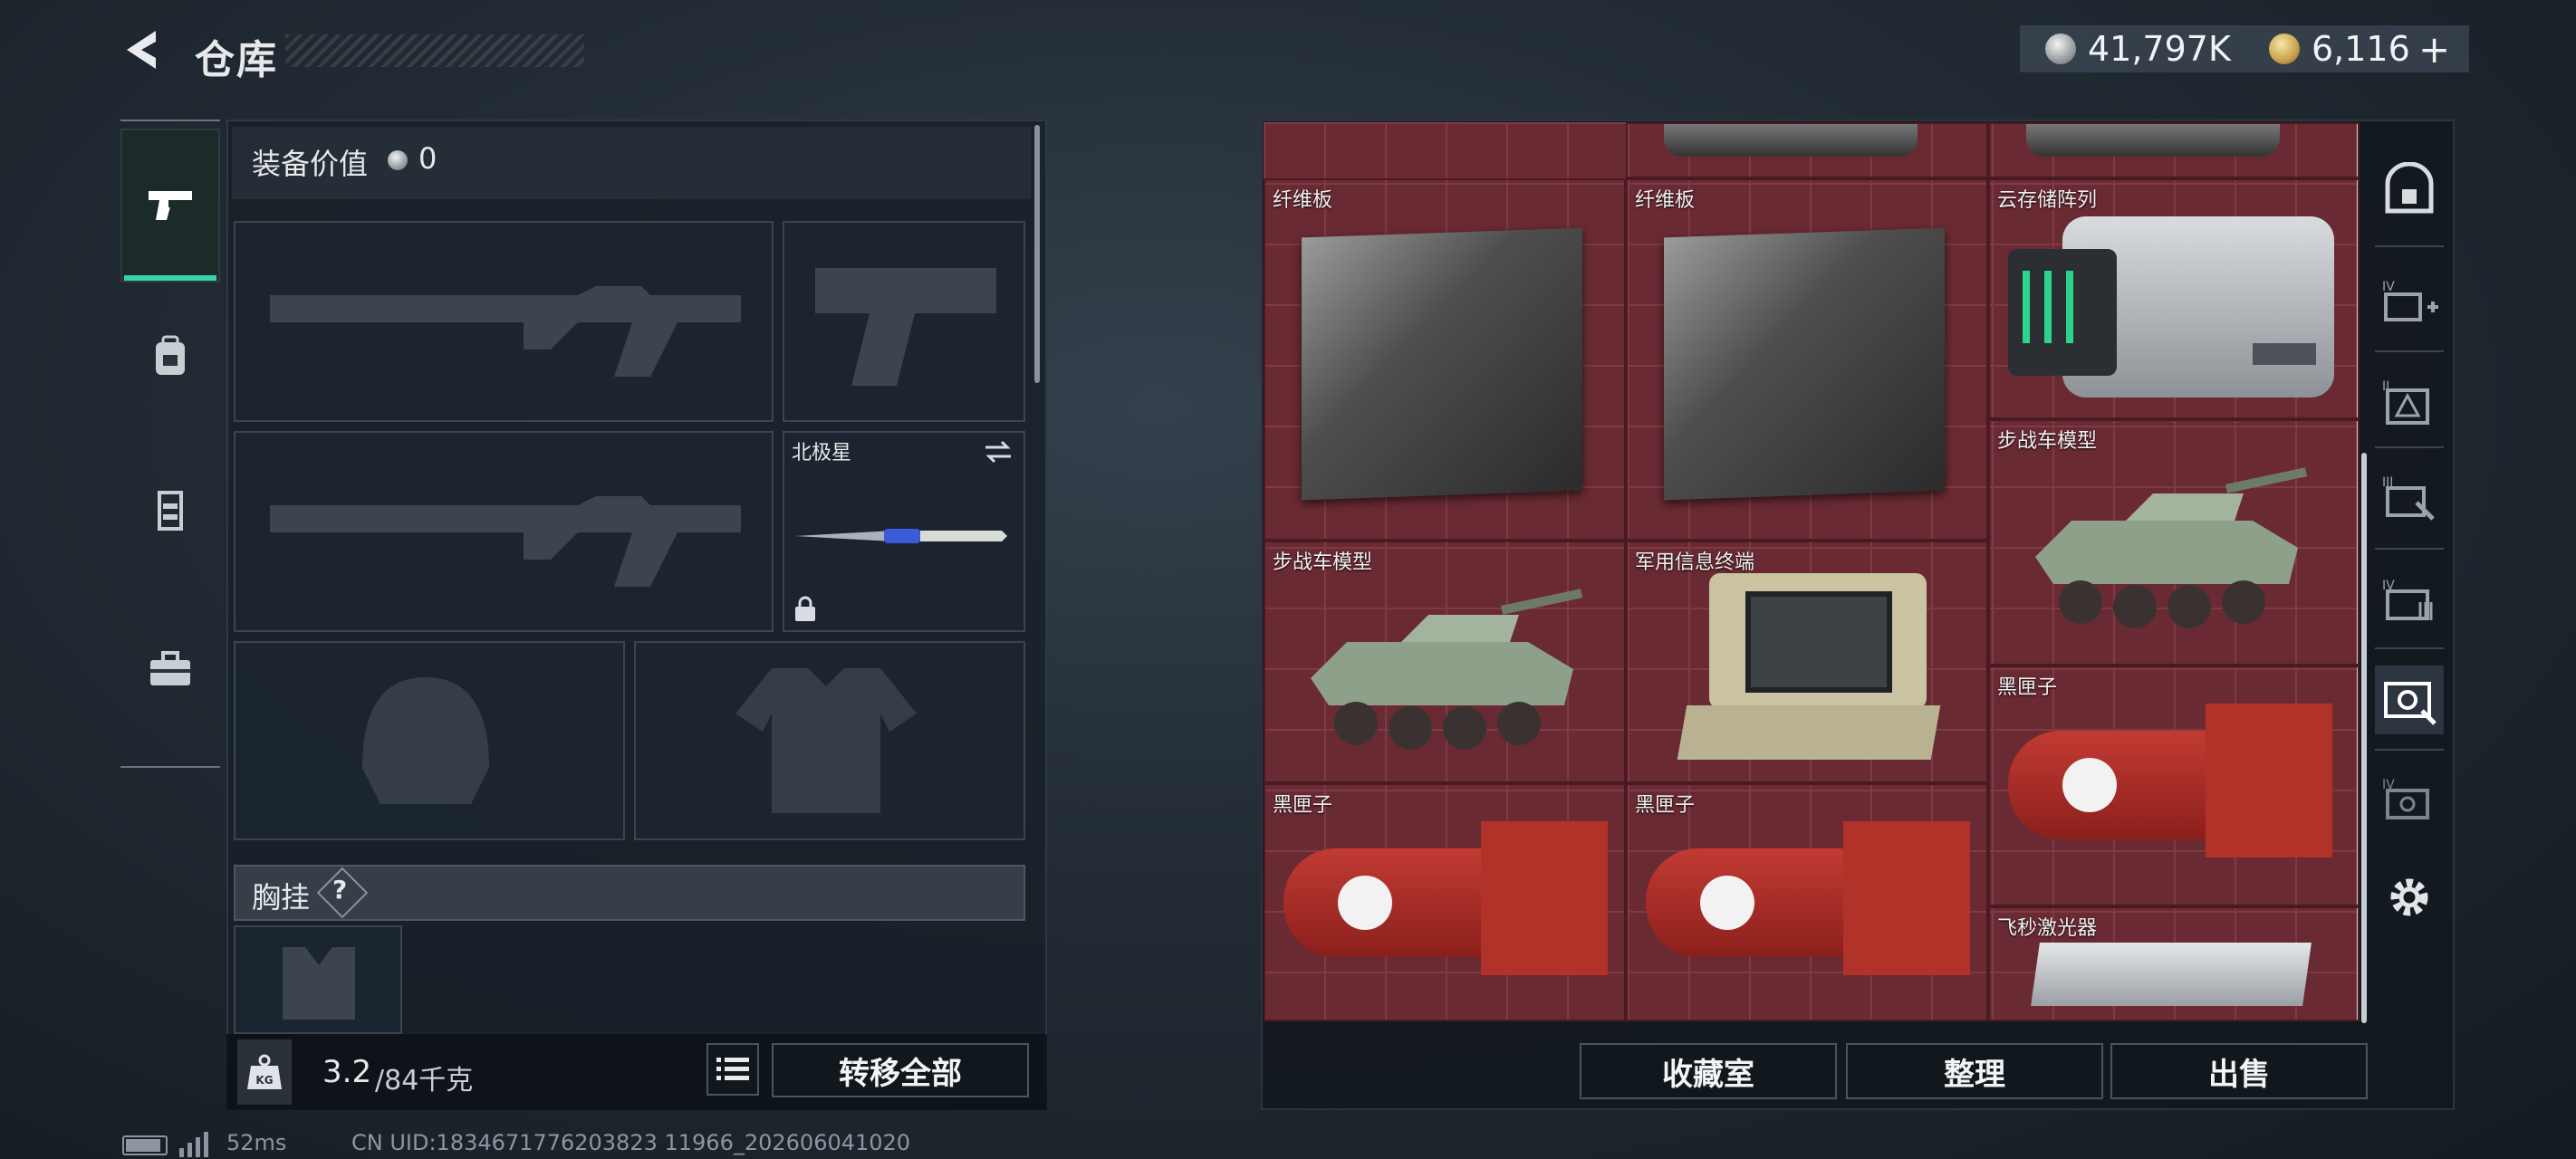  What do you see at coordinates (2409, 898) in the screenshot?
I see `settings-gear-icon` at bounding box center [2409, 898].